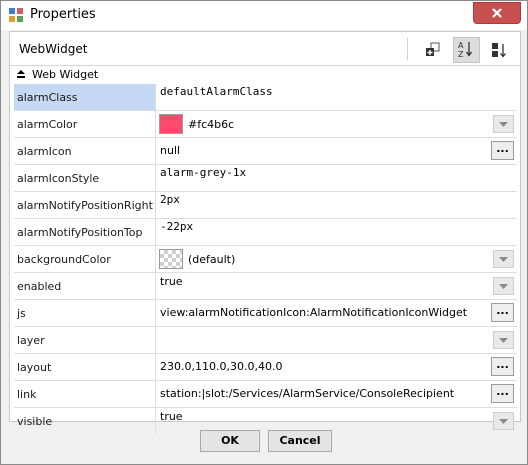 The image size is (528, 465). Describe the element at coordinates (265, 74) in the screenshot. I see `section-web-widget: Web Widget` at that location.